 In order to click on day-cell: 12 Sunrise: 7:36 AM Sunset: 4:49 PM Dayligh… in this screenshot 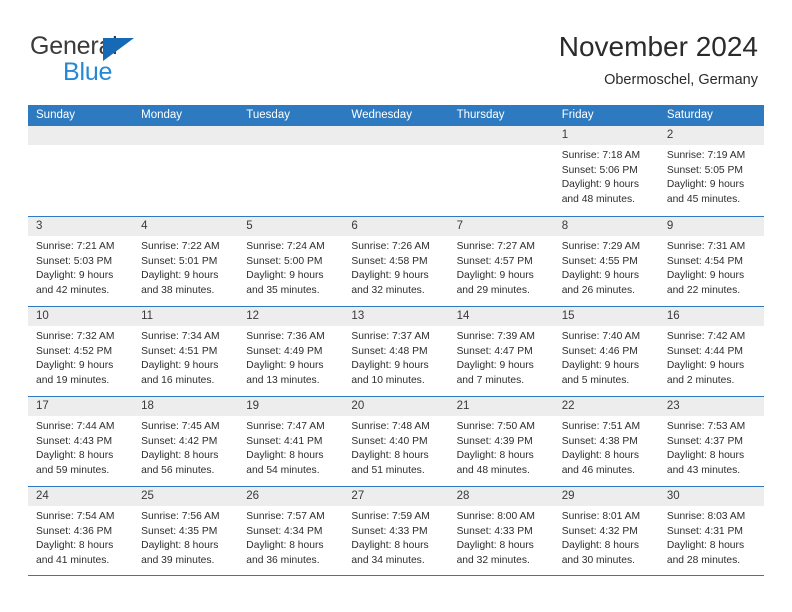, I will do `click(291, 351)`.